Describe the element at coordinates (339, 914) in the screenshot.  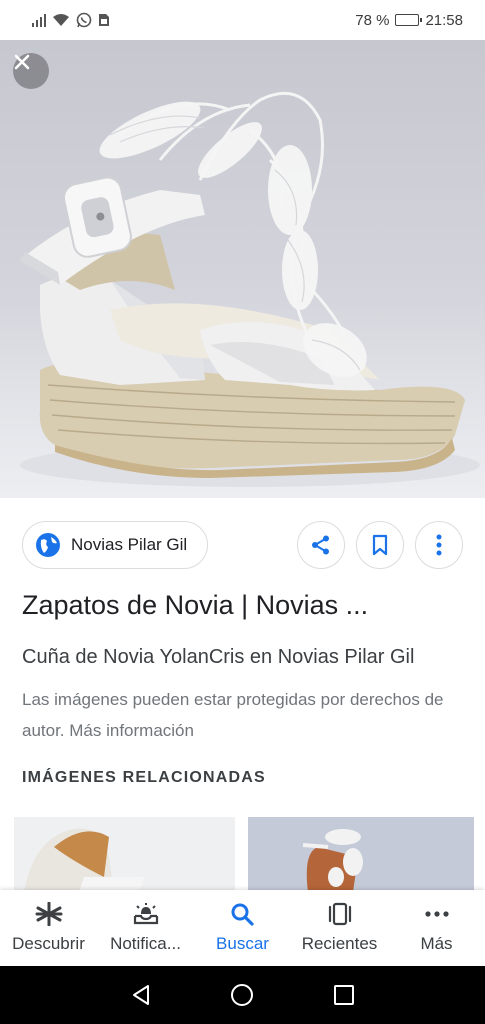
I see `recents-icon` at that location.